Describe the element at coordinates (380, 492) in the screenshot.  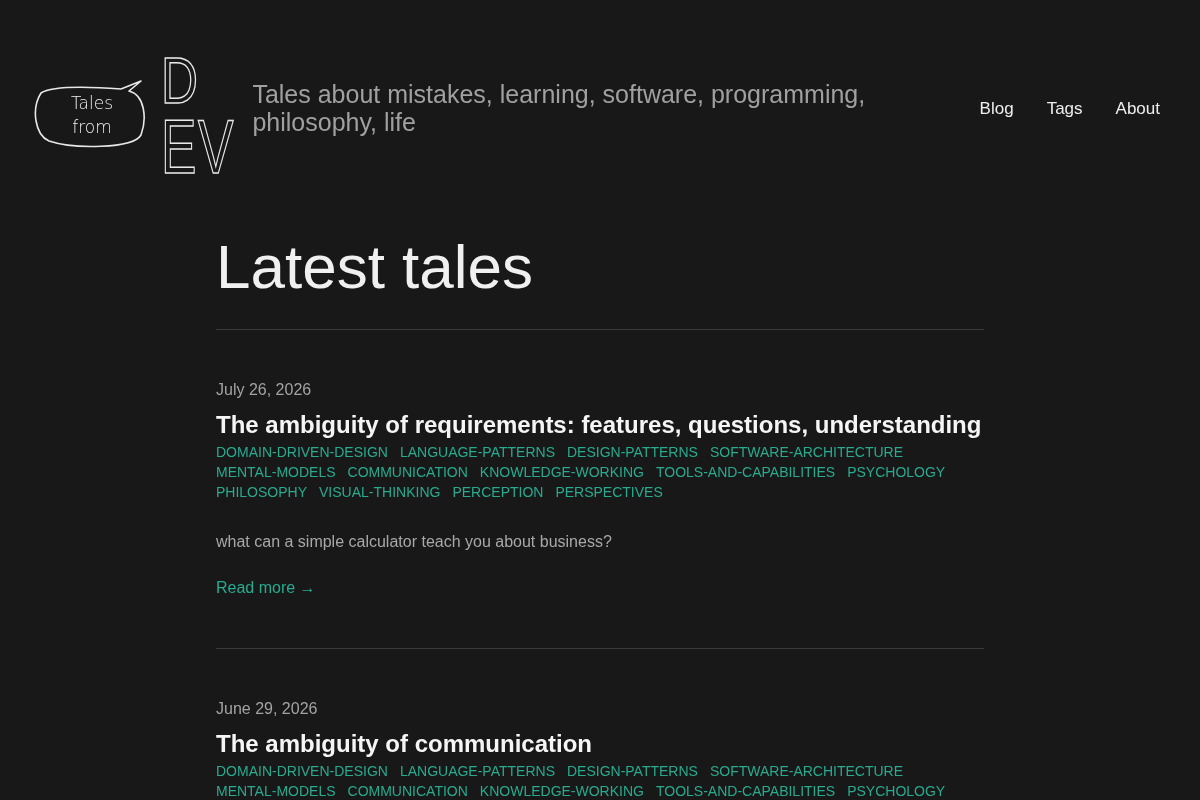
I see `tag-link: VISUAL-THINKING` at that location.